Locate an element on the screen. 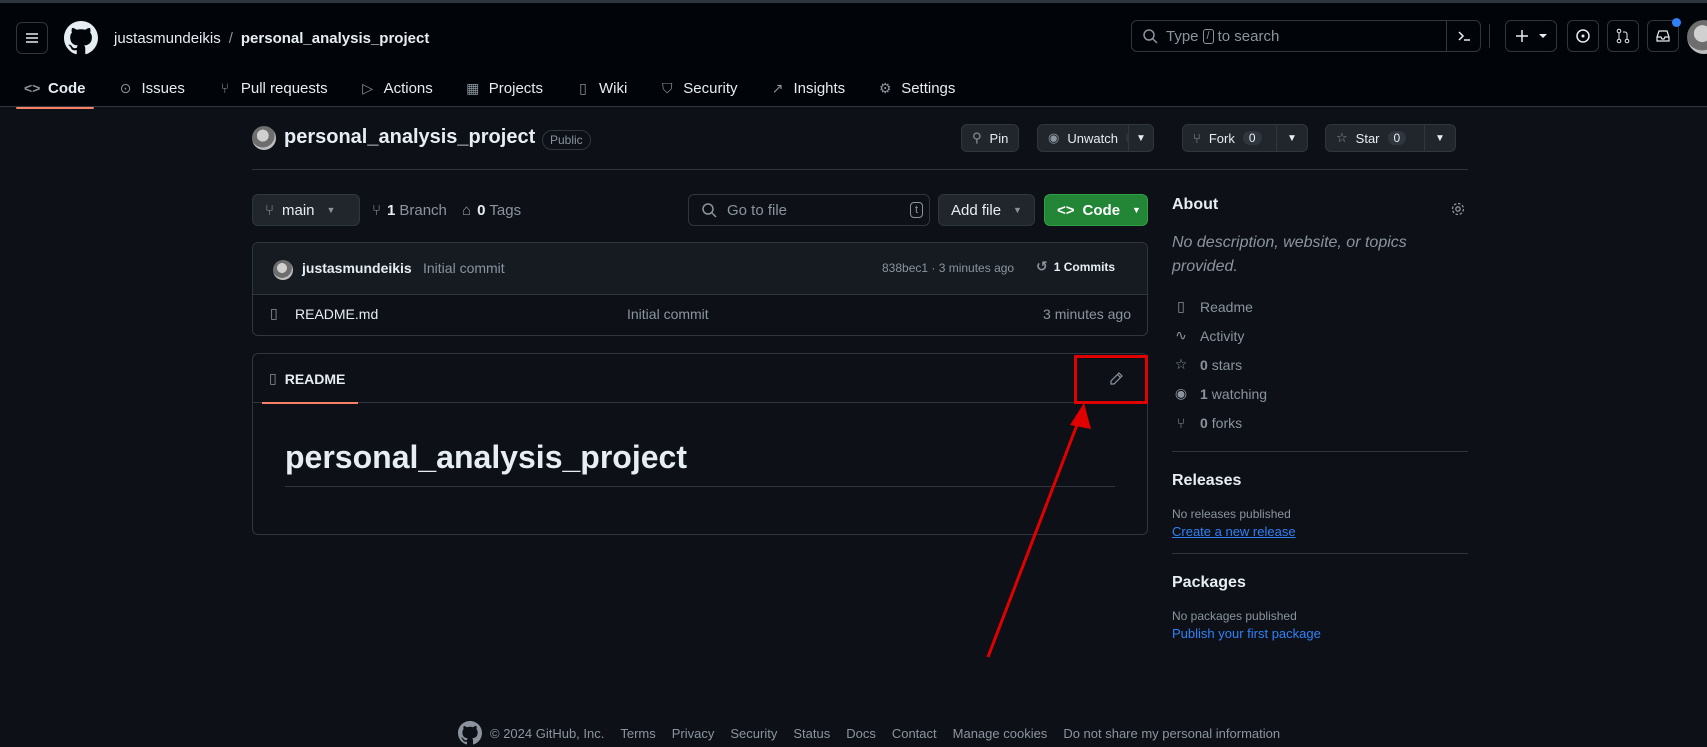 The width and height of the screenshot is (1707, 747). shield-icon: ⛉ is located at coordinates (667, 87).